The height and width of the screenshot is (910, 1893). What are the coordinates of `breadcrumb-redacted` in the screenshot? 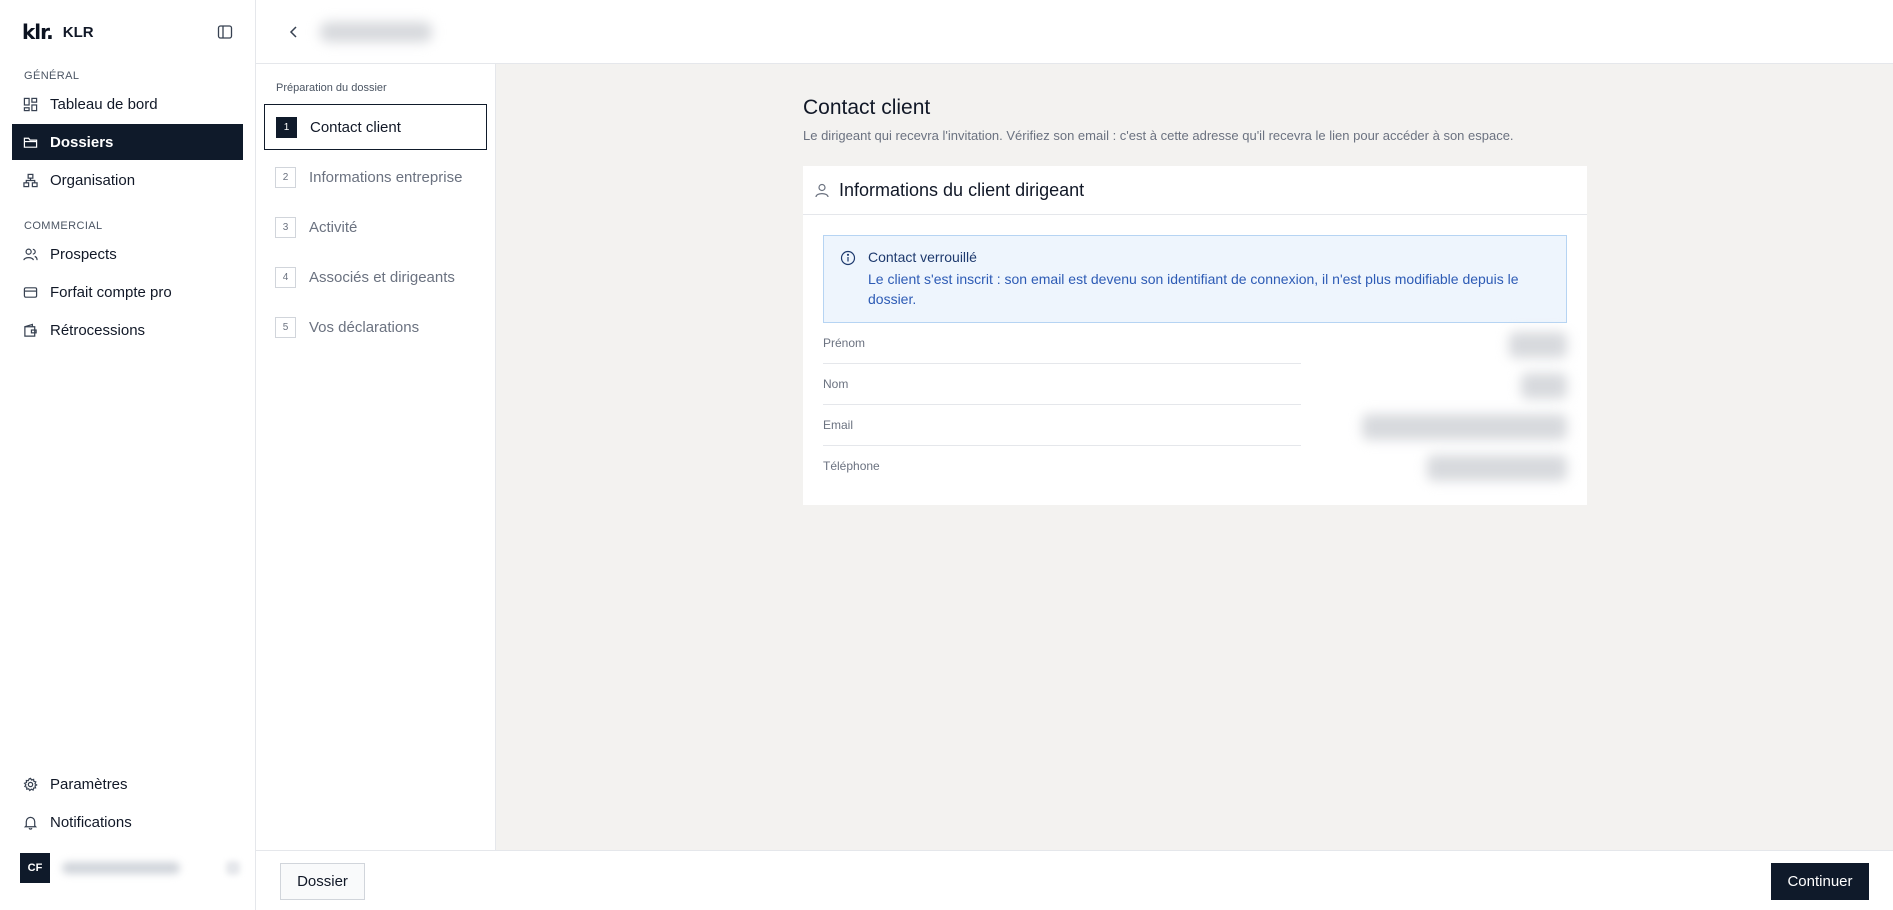 It's located at (376, 32).